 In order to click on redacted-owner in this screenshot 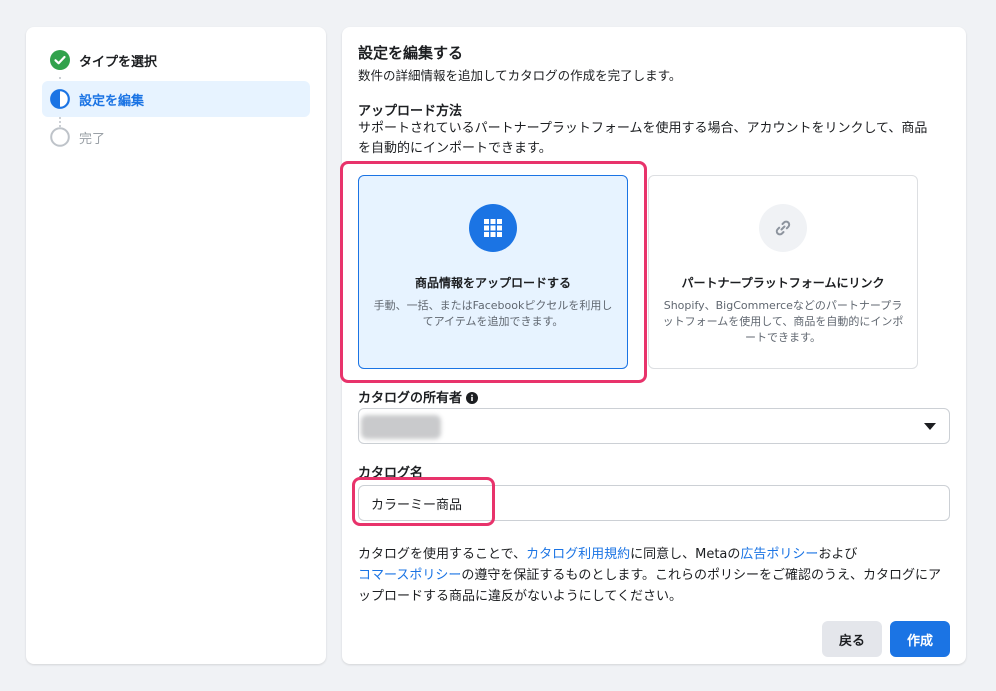, I will do `click(401, 427)`.